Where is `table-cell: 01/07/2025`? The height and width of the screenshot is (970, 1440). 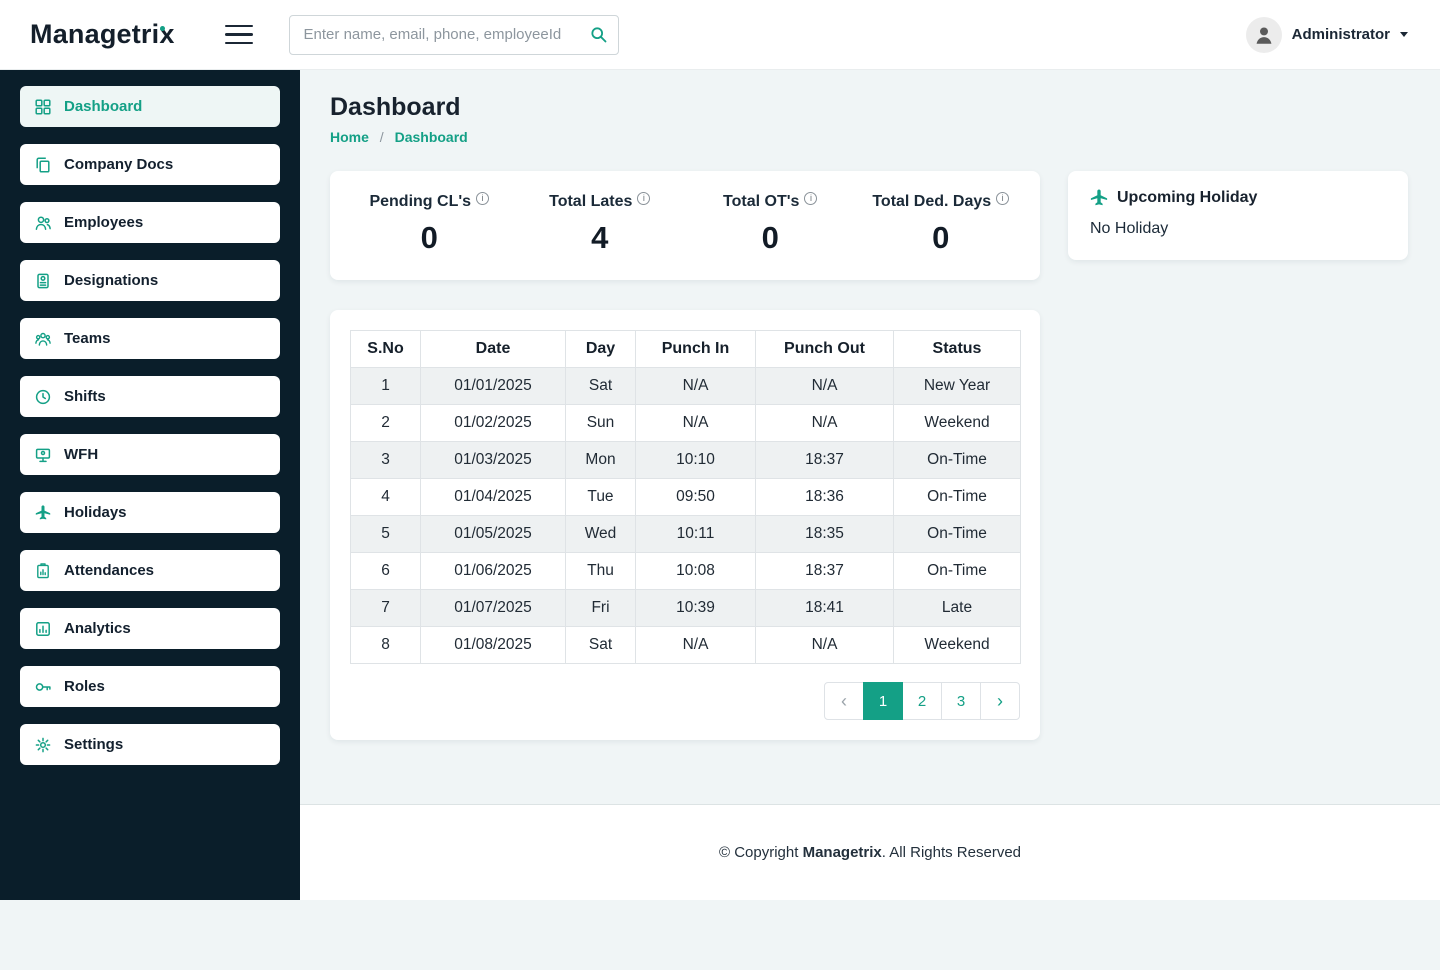
table-cell: 01/07/2025 is located at coordinates (493, 608).